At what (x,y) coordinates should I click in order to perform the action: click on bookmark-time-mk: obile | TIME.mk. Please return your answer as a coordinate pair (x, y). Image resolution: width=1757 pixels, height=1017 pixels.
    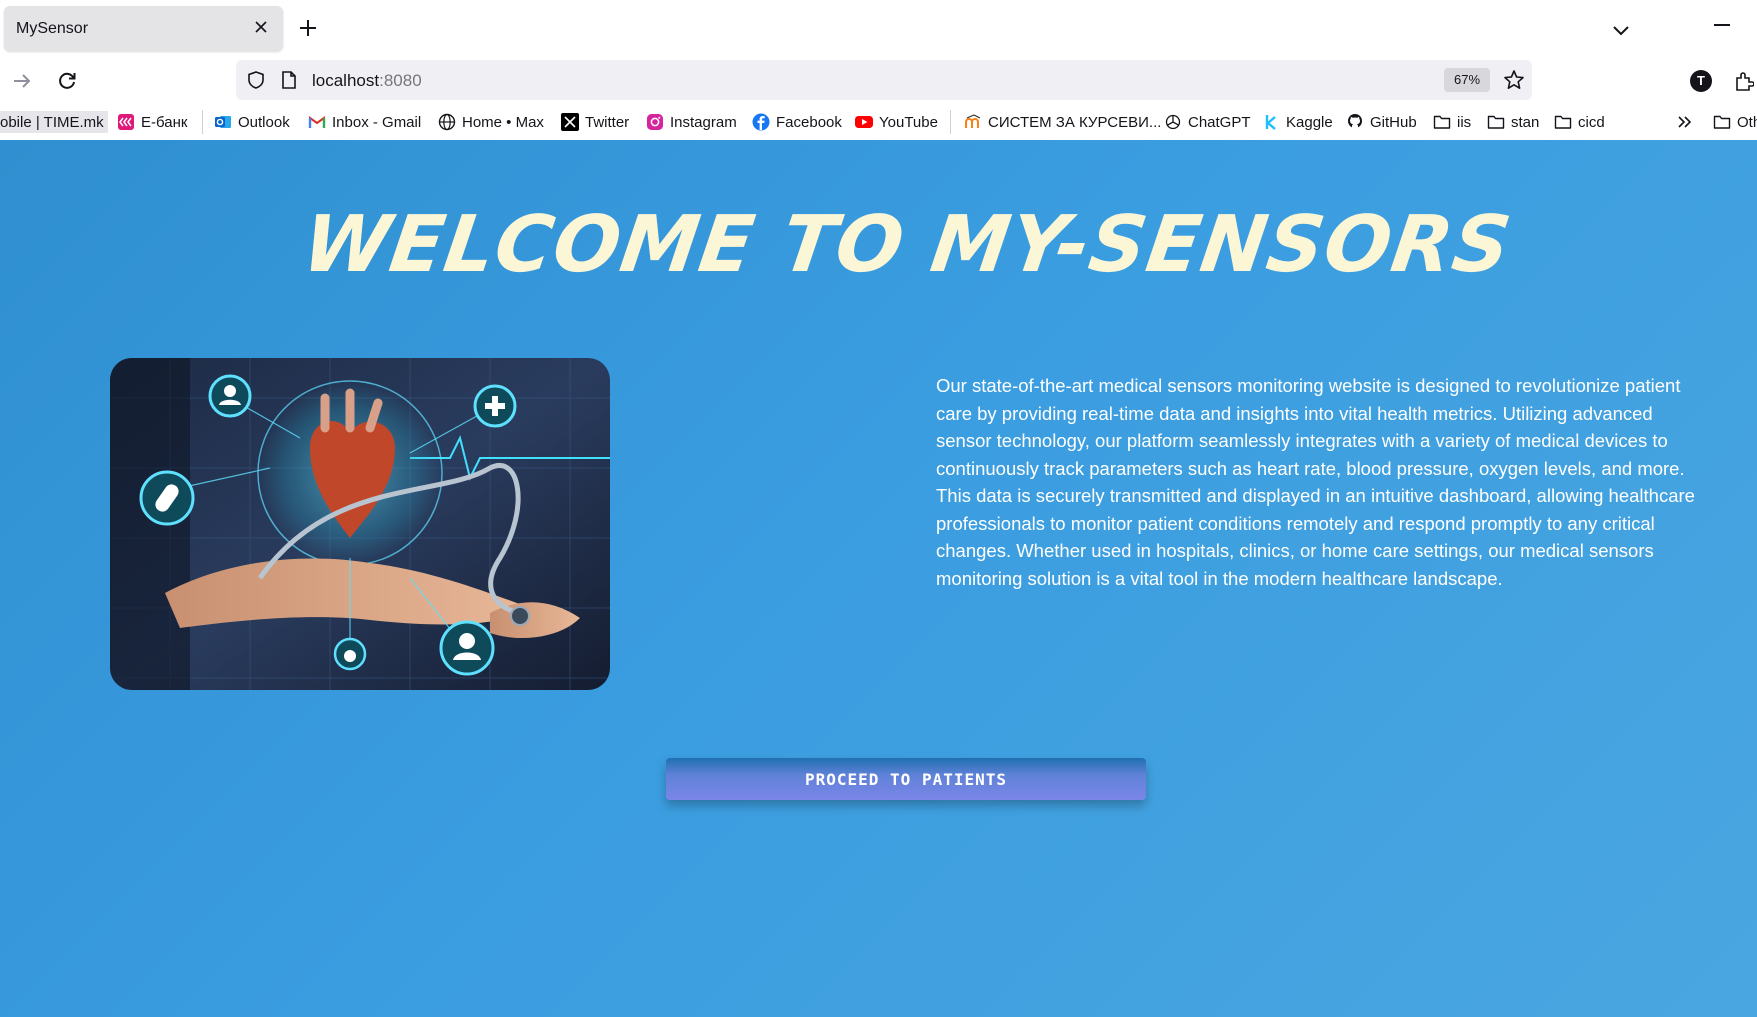
    Looking at the image, I should click on (54, 122).